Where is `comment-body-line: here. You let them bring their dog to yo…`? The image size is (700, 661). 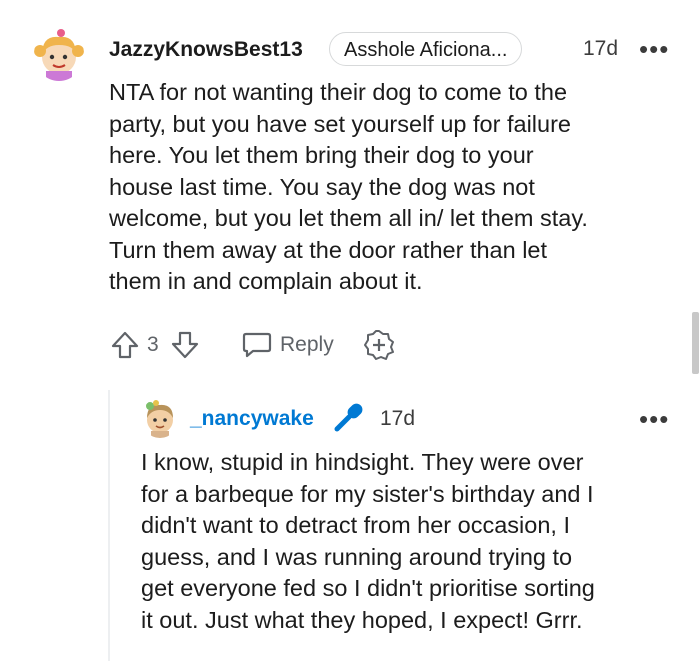
comment-body-line: here. You let them bring their dog to yo… is located at coordinates (321, 155).